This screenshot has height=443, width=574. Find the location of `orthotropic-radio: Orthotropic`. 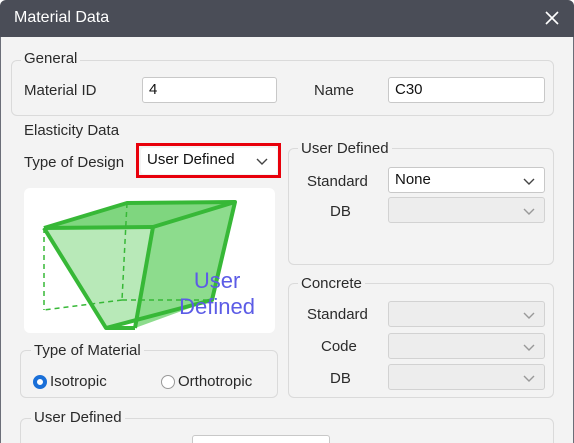

orthotropic-radio: Orthotropic is located at coordinates (206, 381).